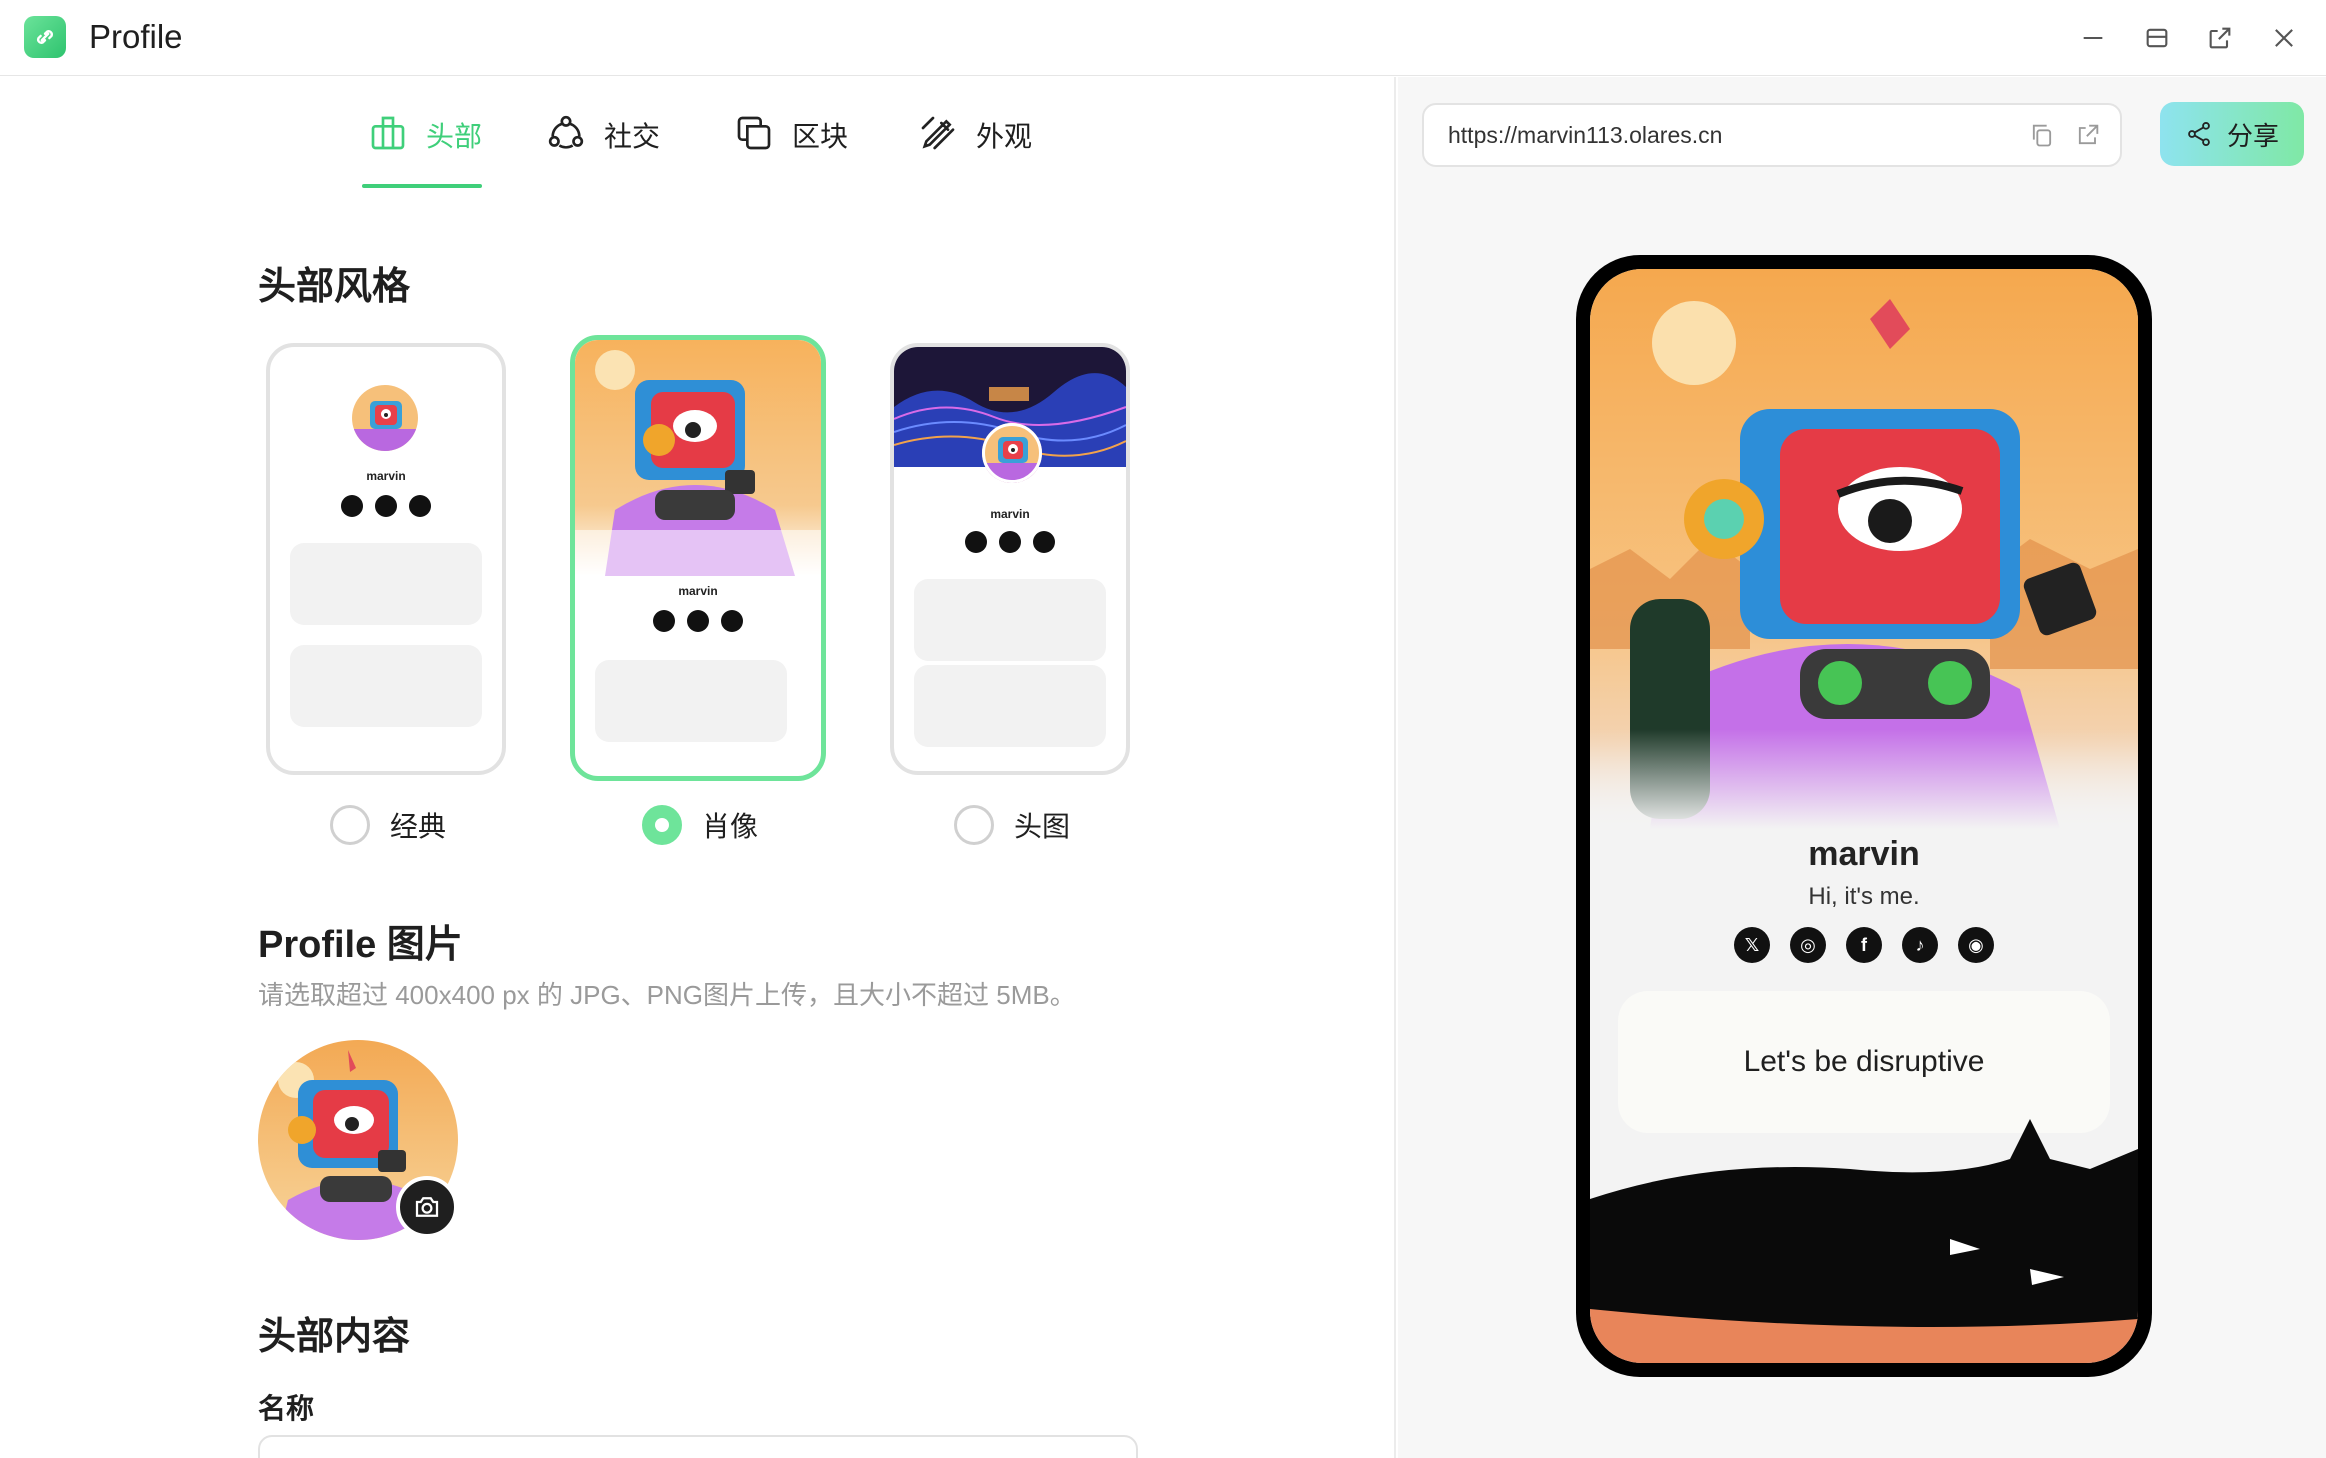  I want to click on share-icon, so click(2199, 134).